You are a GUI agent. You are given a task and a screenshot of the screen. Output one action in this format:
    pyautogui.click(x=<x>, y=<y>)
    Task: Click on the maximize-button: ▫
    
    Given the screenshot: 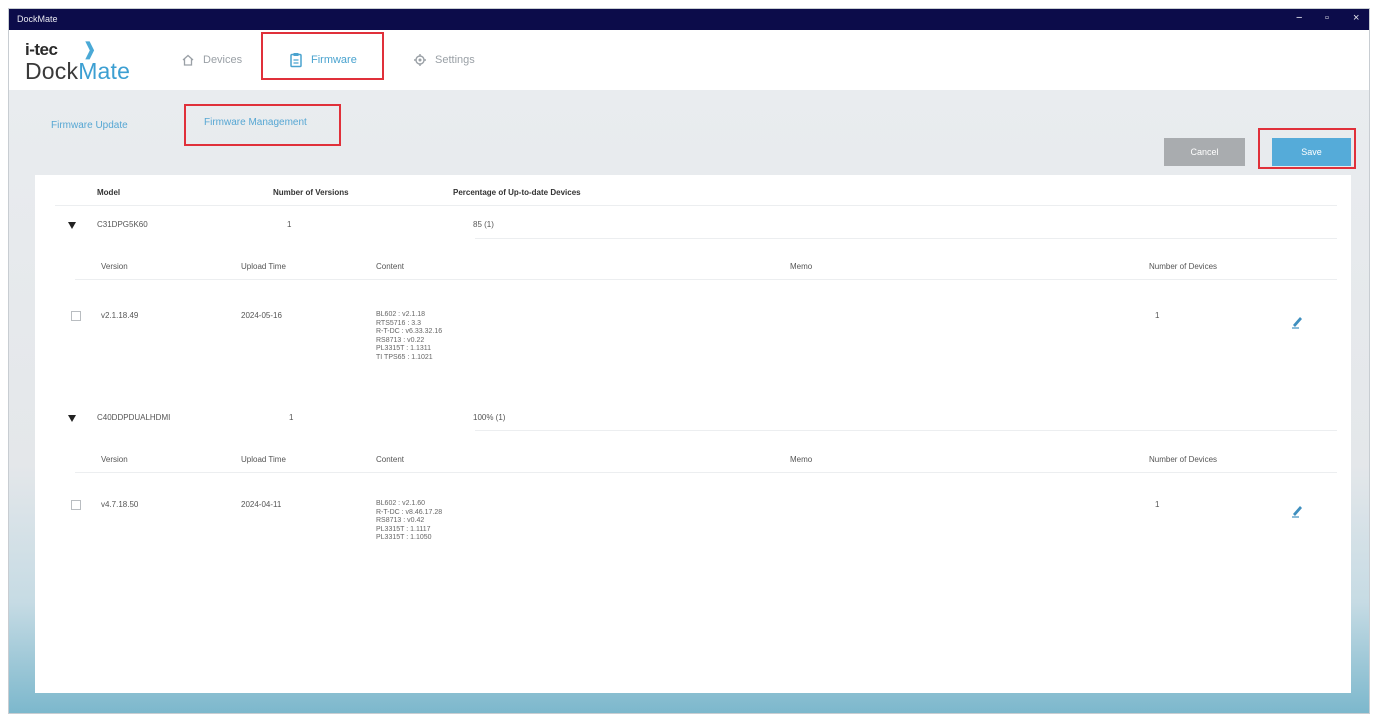 What is the action you would take?
    pyautogui.click(x=1327, y=18)
    